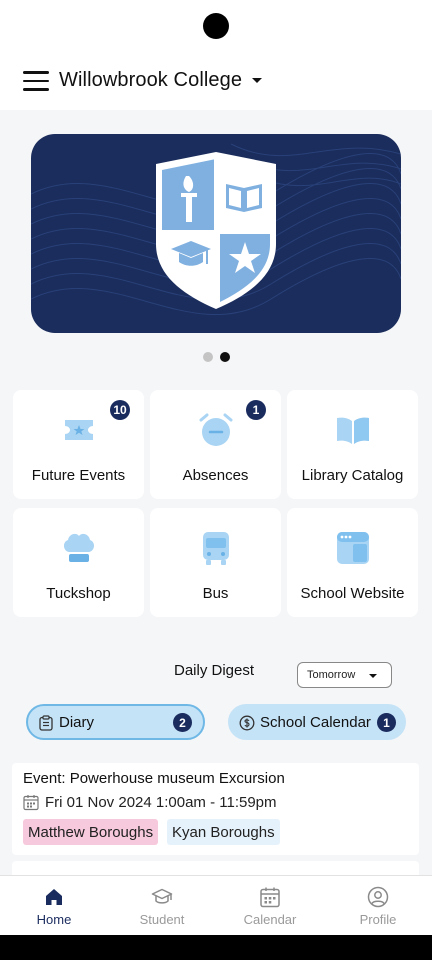 Image resolution: width=432 pixels, height=960 pixels. What do you see at coordinates (78, 444) in the screenshot?
I see `tile-future-events: 10 Future Events` at bounding box center [78, 444].